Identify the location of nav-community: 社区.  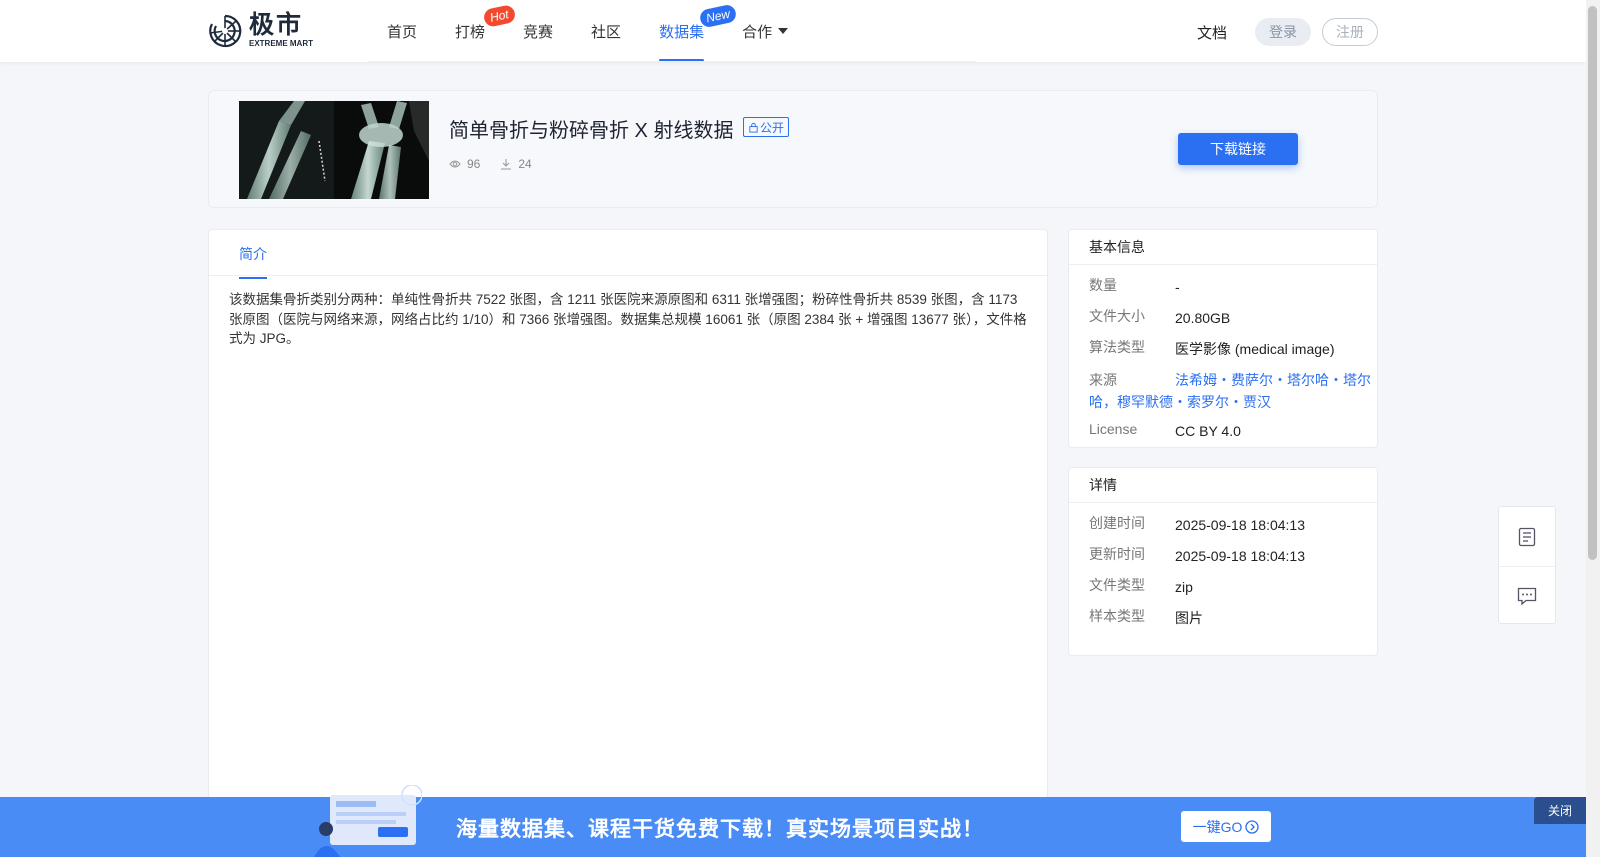
(606, 31).